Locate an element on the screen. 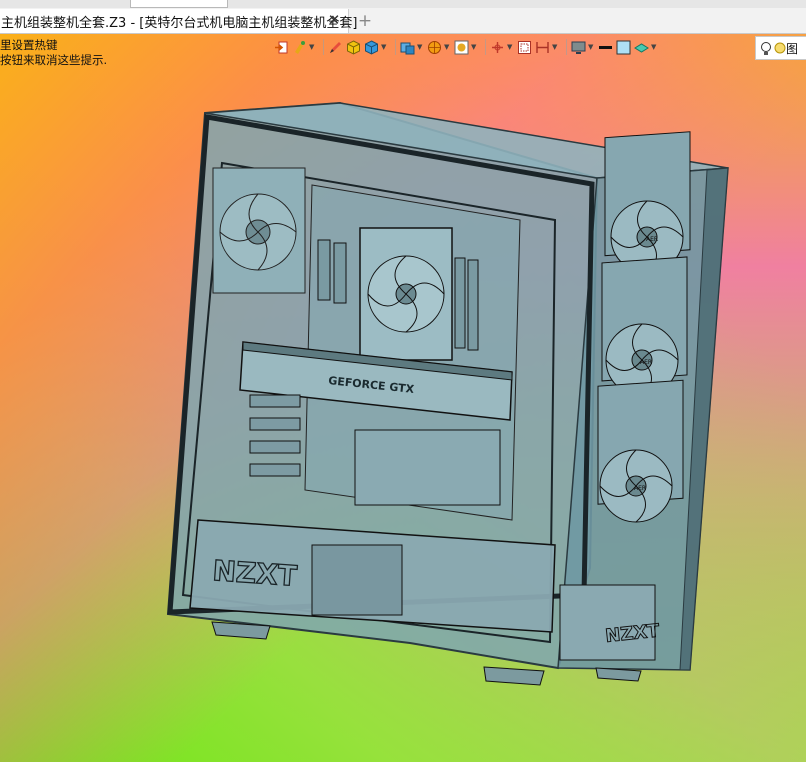 The width and height of the screenshot is (806, 762). fill-color-button is located at coordinates (623, 47).